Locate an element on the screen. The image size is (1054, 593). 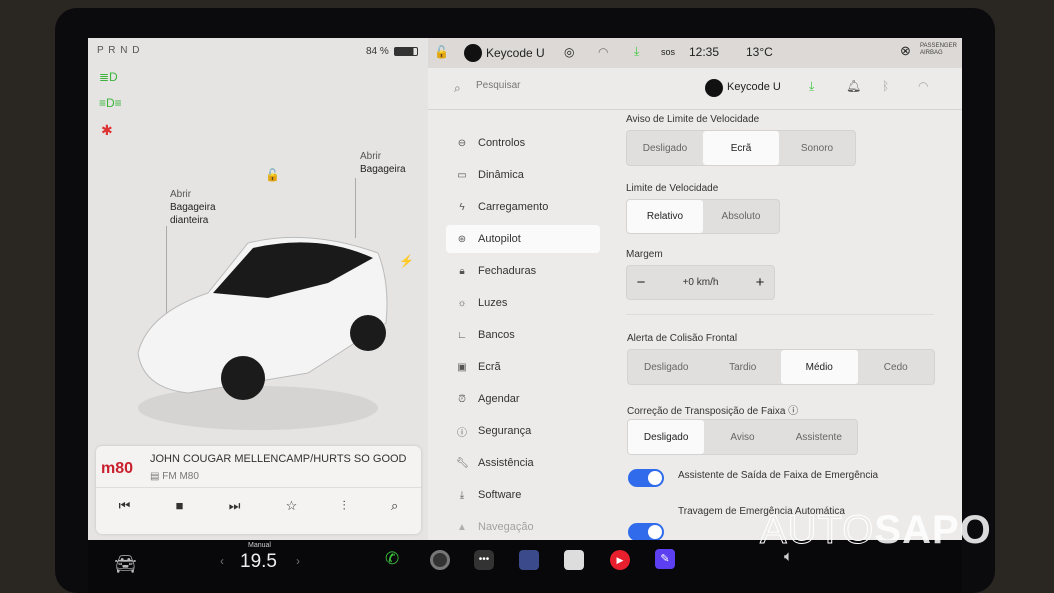
media-search-icon: ⌕ is located at coordinates (394, 506).